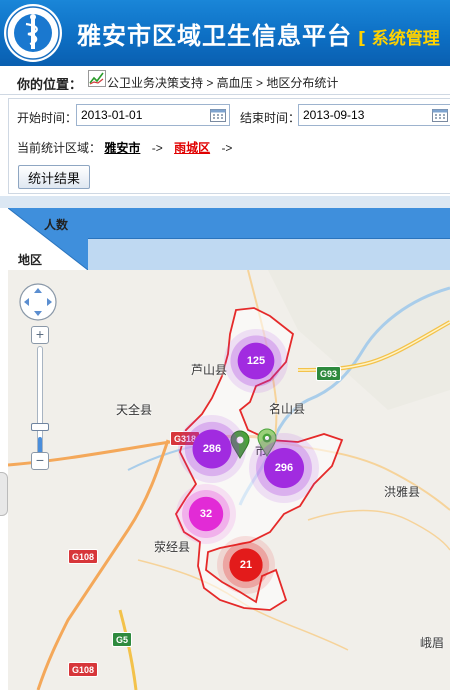 This screenshot has width=450, height=690. What do you see at coordinates (222, 82) in the screenshot?
I see `breadcrumb-path: 公卫业务决策支持 > 高血压 > 地区分布统计` at bounding box center [222, 82].